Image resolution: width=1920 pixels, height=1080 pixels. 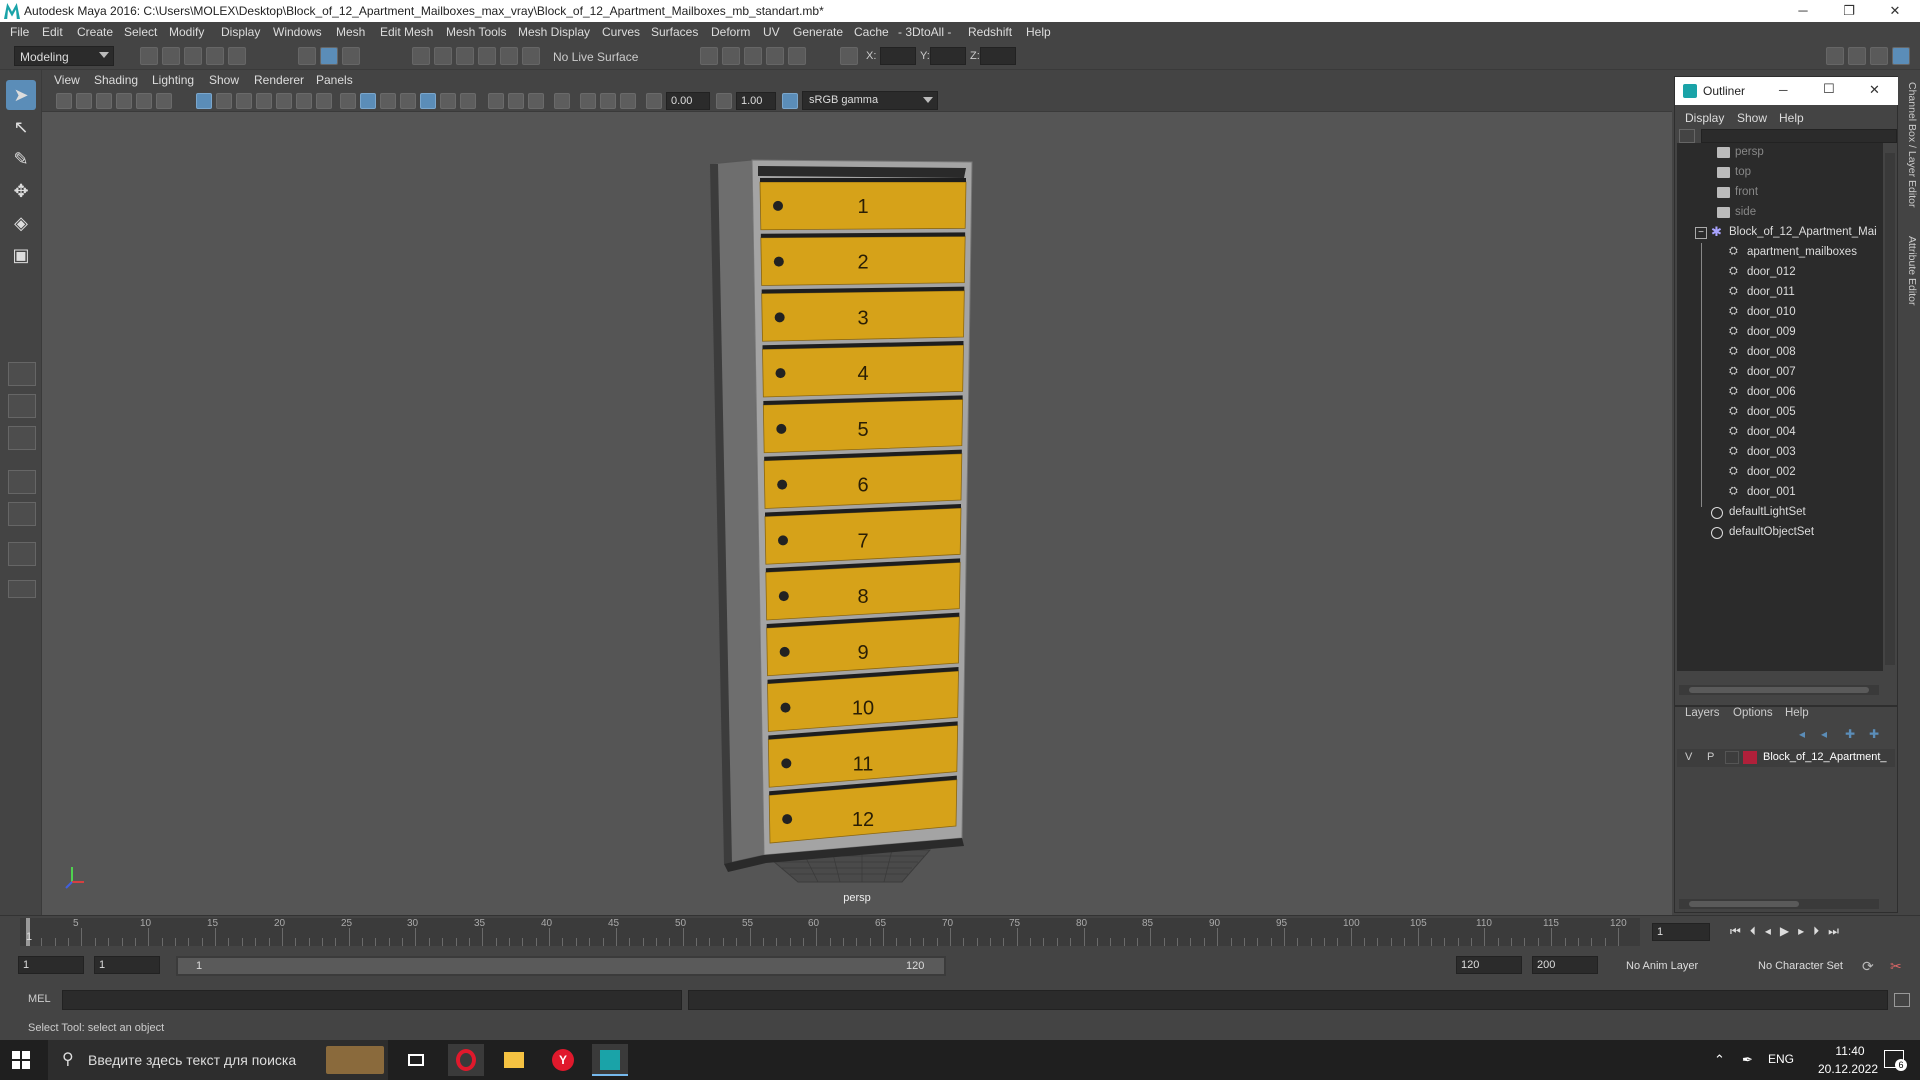 I want to click on outliner-item-mesh: ⛭ door_001, so click(x=1780, y=493).